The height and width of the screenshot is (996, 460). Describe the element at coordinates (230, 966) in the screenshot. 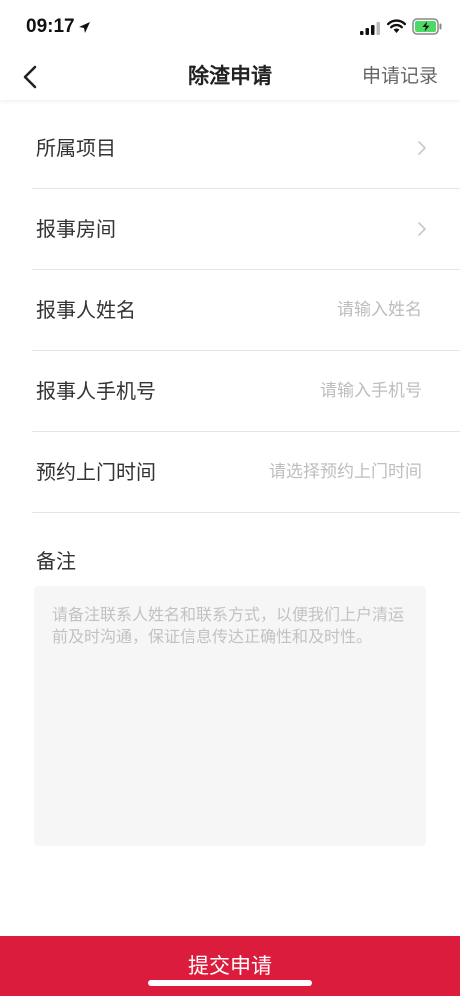

I see `submit-button: 提交申请` at that location.